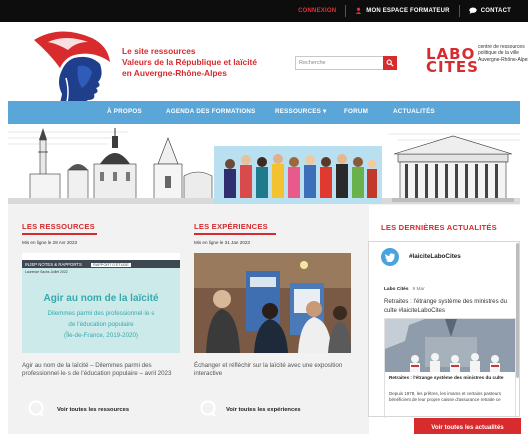 This screenshot has height=434, width=528. Describe the element at coordinates (317, 11) in the screenshot. I see `connexion-link: CONNEXION` at that location.